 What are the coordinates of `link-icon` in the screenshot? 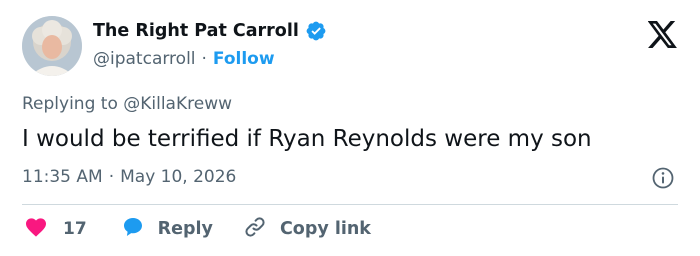 It's located at (255, 229).